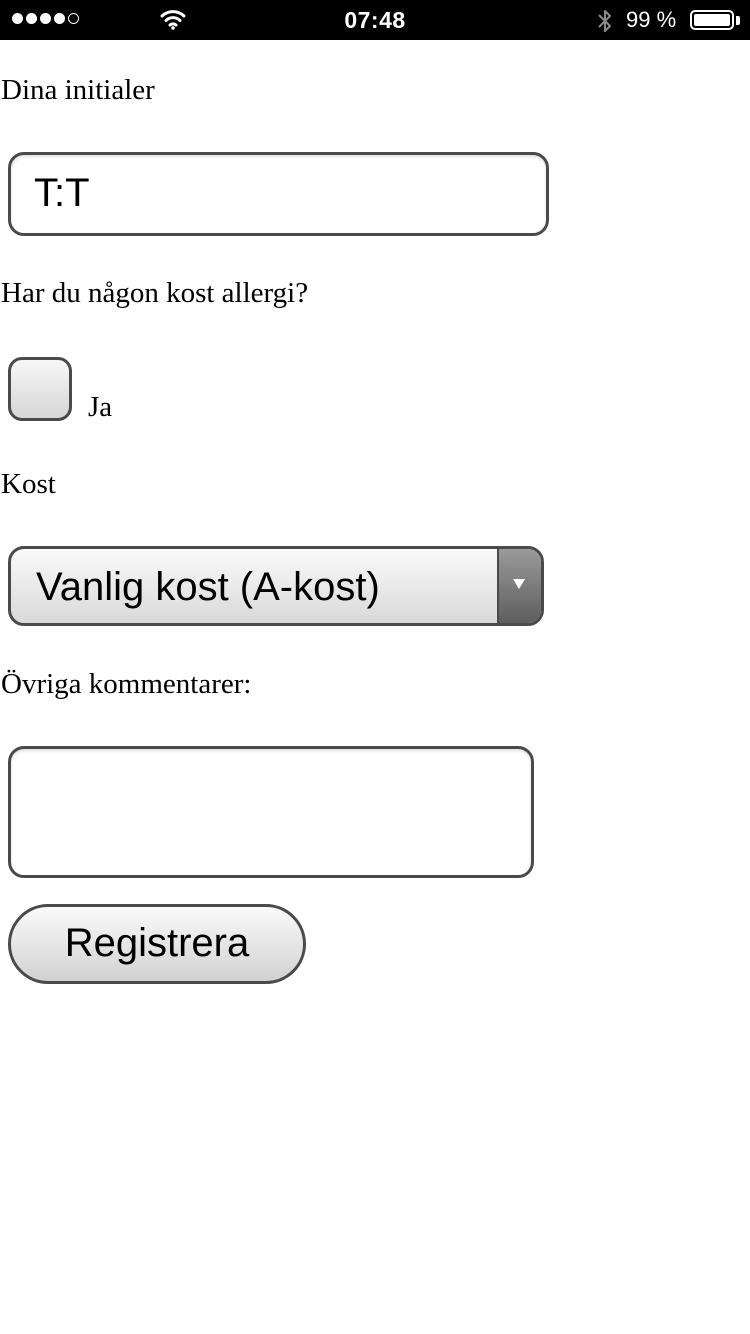 The width and height of the screenshot is (750, 1334). Describe the element at coordinates (604, 21) in the screenshot. I see `bluetooth-icon` at that location.